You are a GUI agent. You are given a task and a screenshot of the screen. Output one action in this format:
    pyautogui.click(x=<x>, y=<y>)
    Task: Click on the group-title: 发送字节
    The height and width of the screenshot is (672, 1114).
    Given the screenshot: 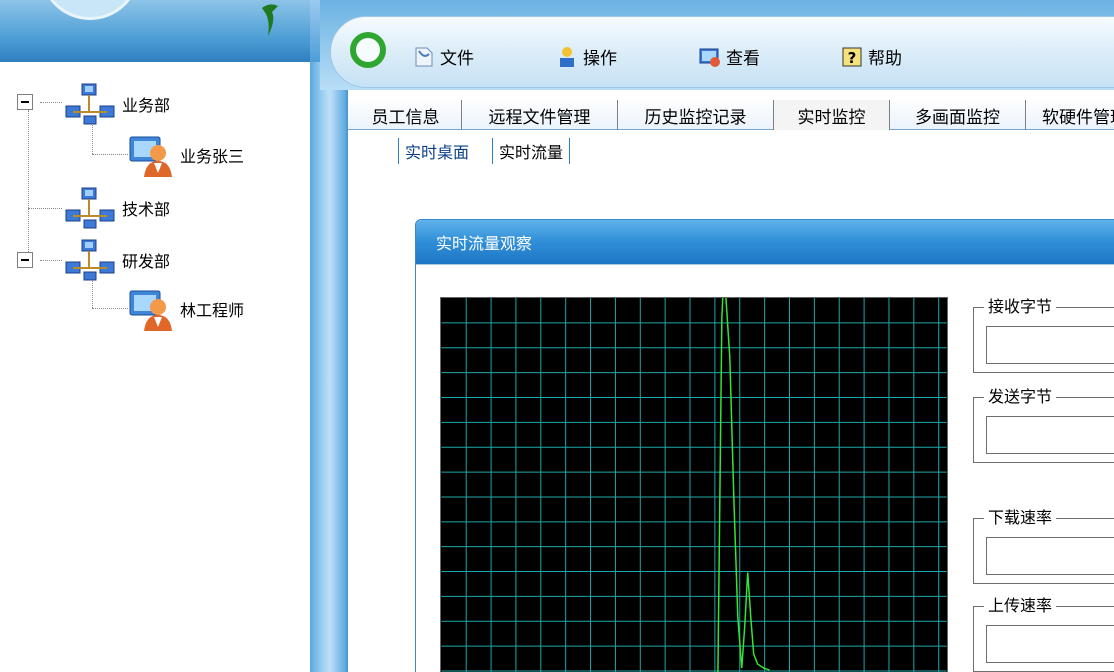 What is the action you would take?
    pyautogui.click(x=1020, y=397)
    